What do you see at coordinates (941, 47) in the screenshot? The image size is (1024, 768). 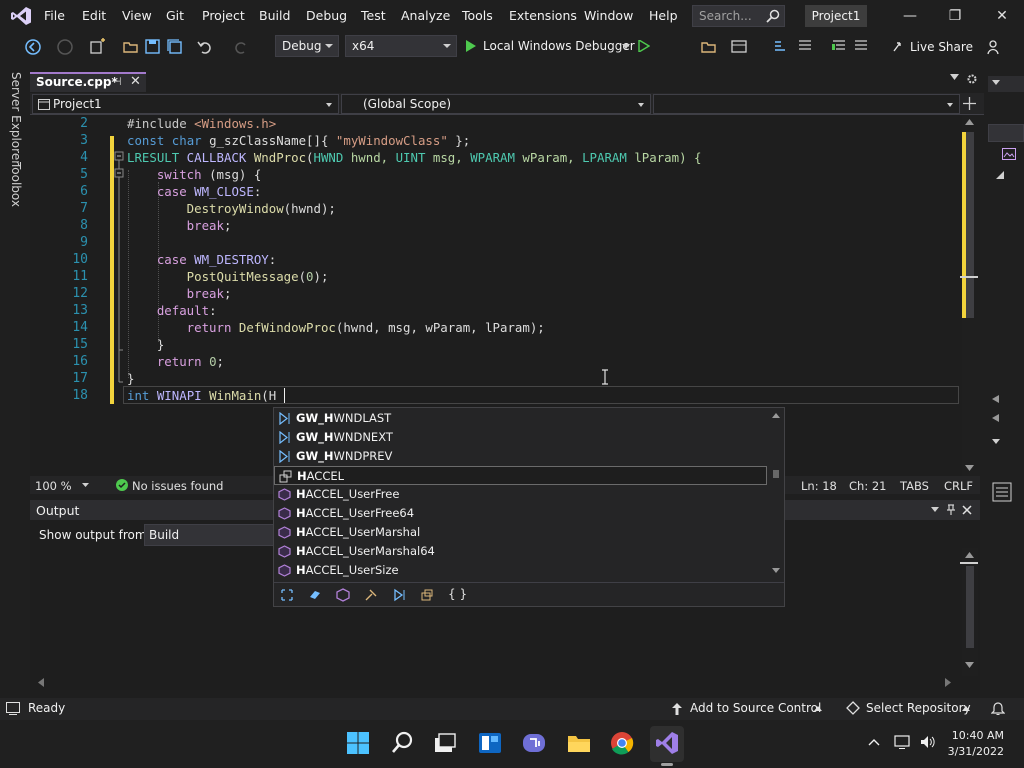 I see `live-share-button: Live Share` at bounding box center [941, 47].